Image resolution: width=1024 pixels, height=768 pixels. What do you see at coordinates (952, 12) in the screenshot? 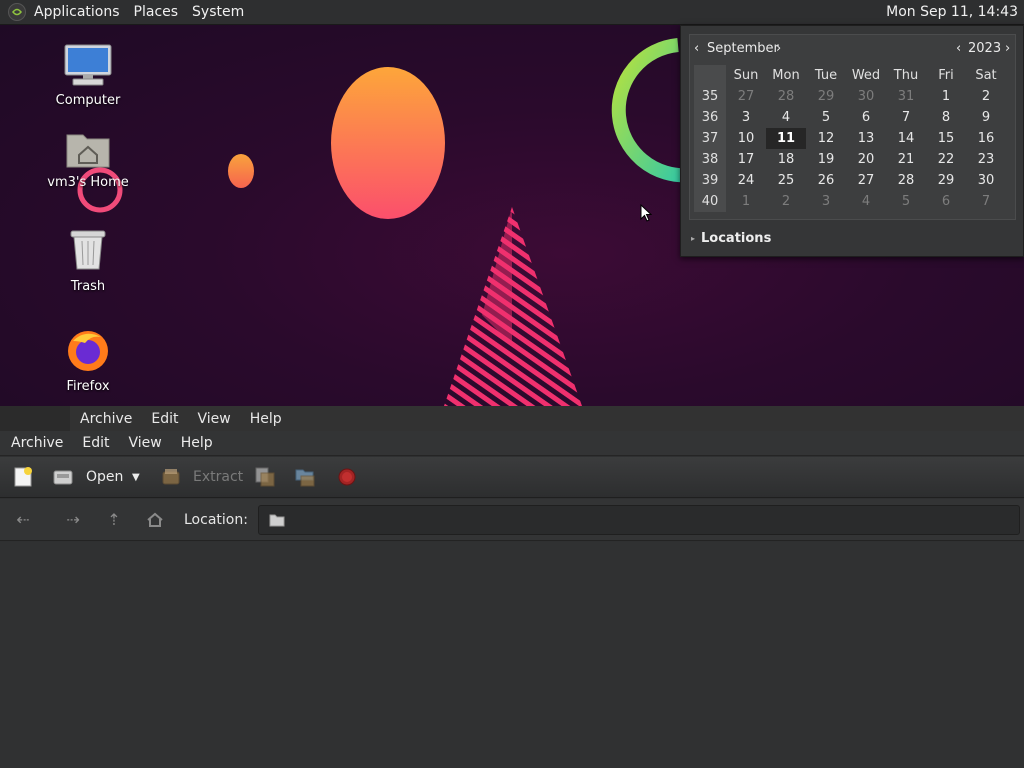
I see `panel-clock: Mon Sep 11, 14:43` at bounding box center [952, 12].